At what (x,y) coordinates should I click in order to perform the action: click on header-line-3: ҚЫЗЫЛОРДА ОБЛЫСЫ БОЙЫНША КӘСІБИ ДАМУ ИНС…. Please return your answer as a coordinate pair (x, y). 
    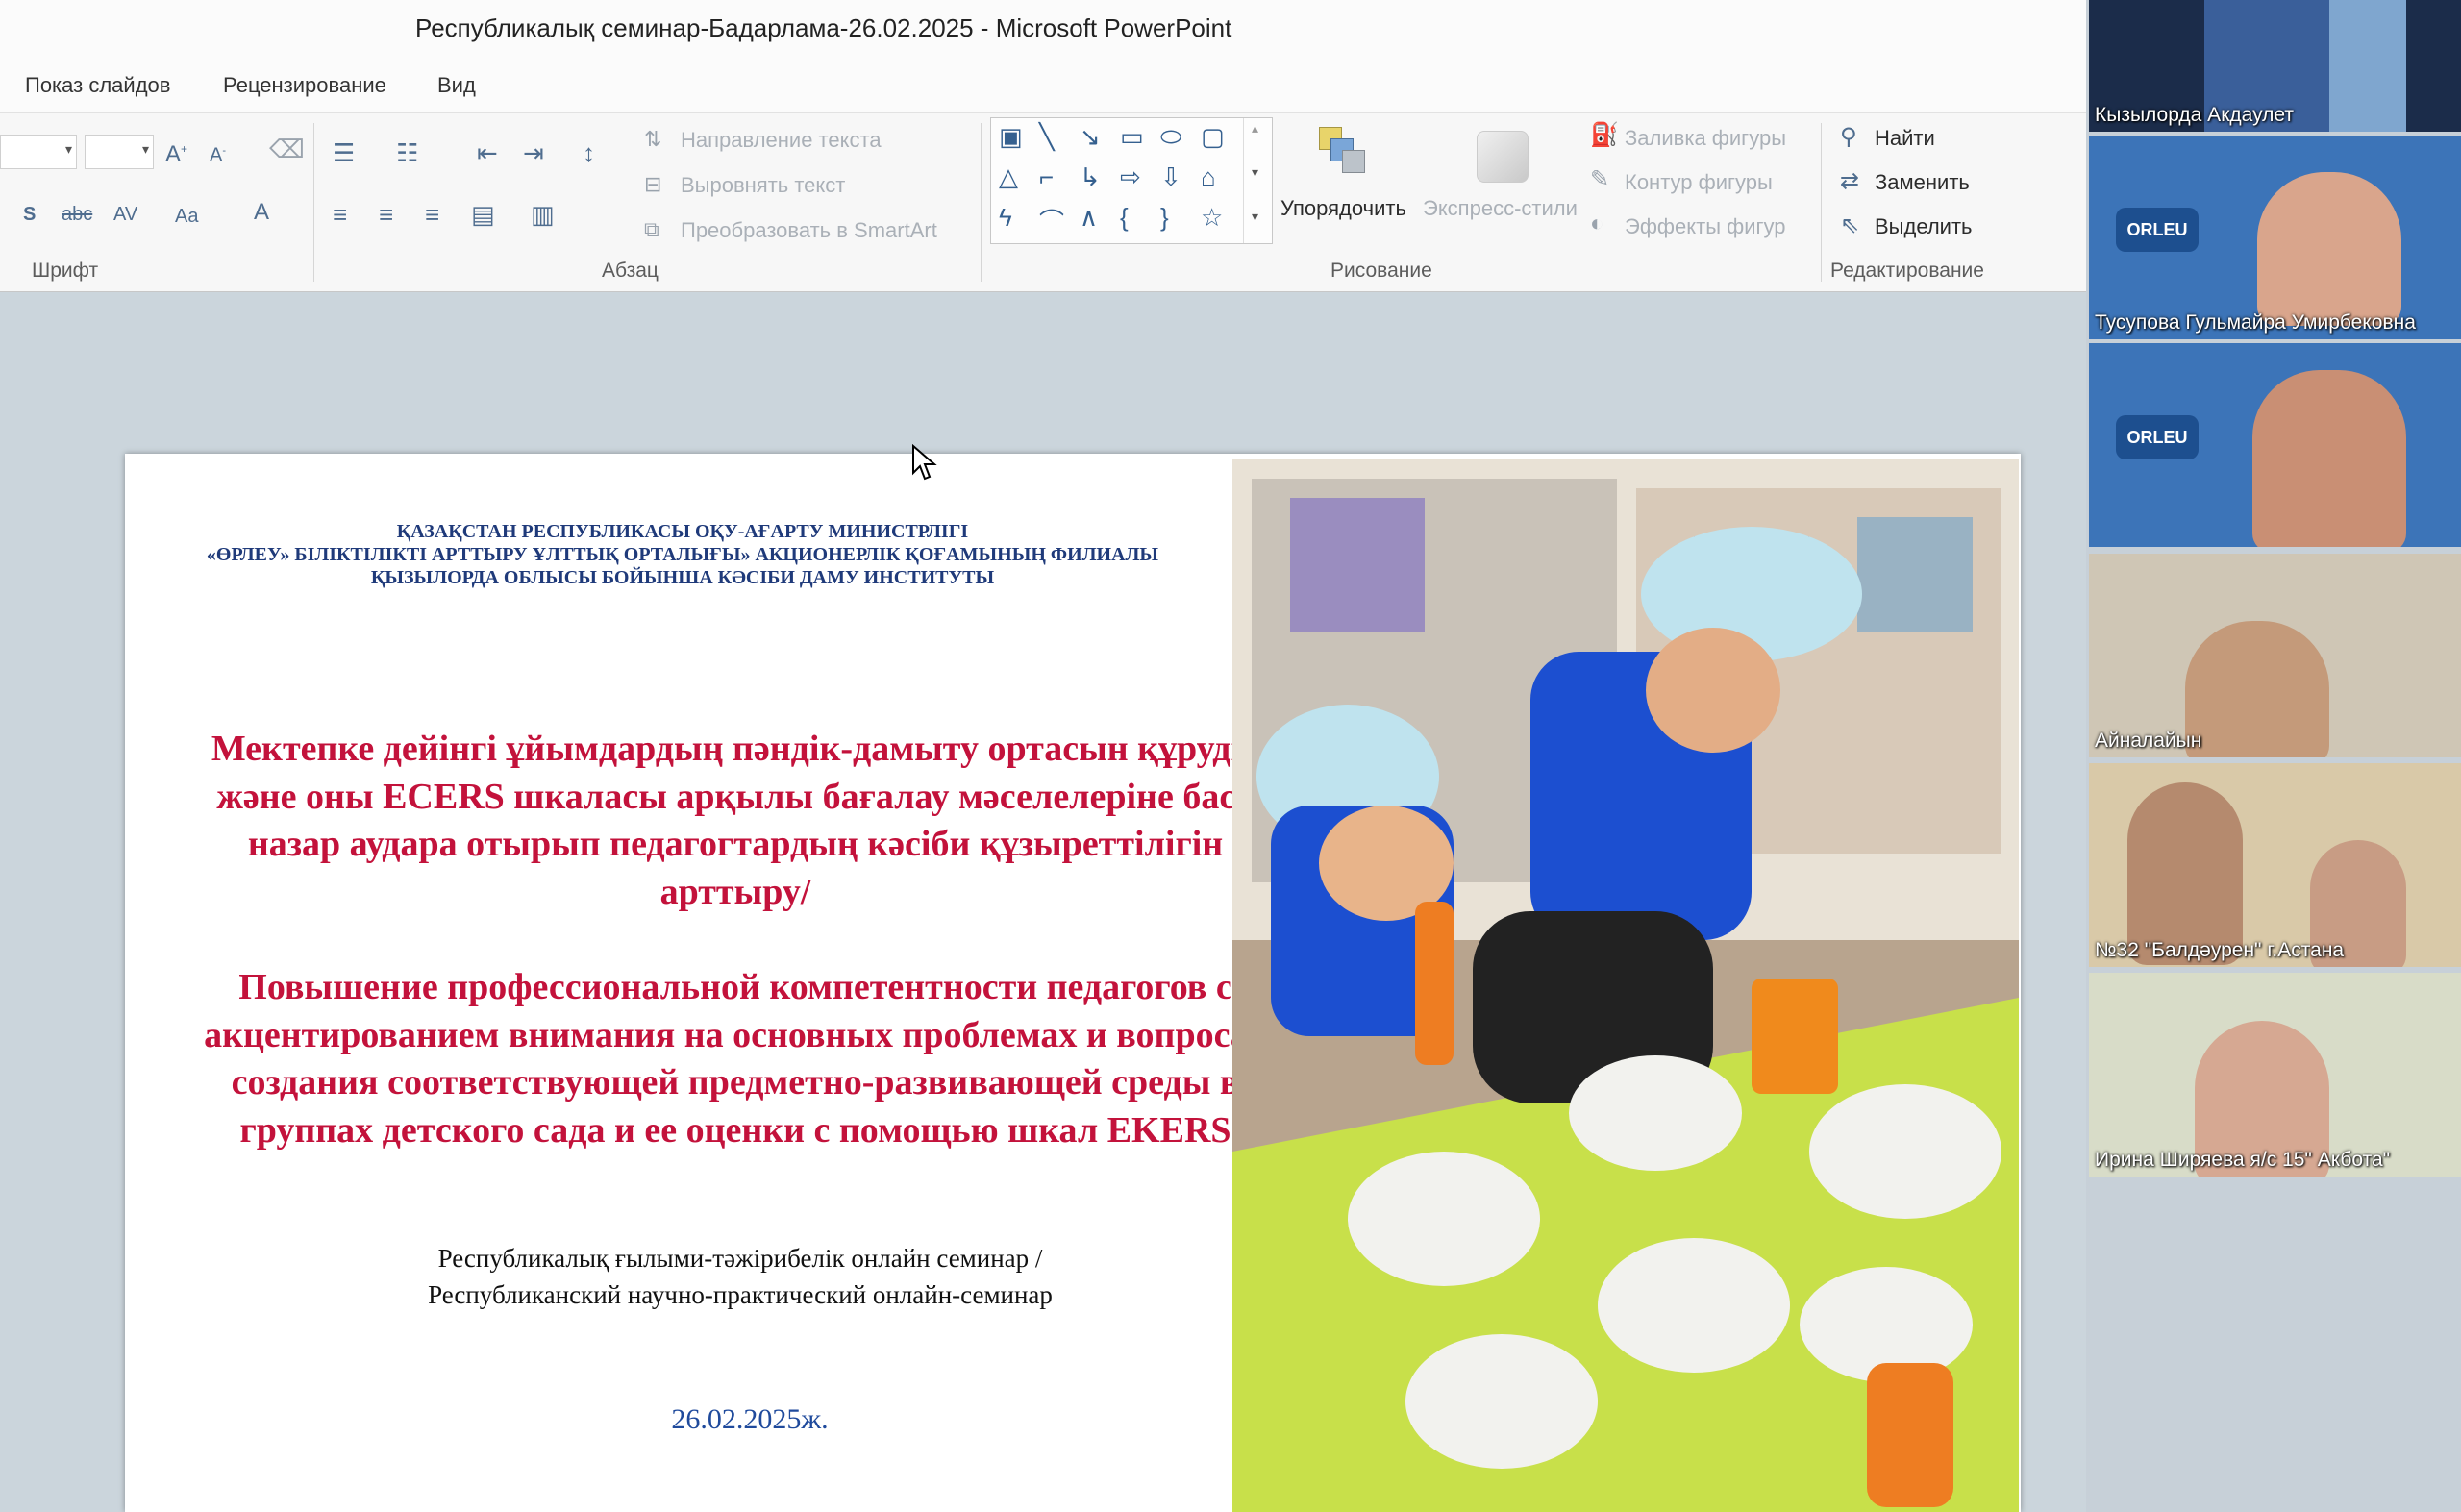
    Looking at the image, I should click on (682, 577).